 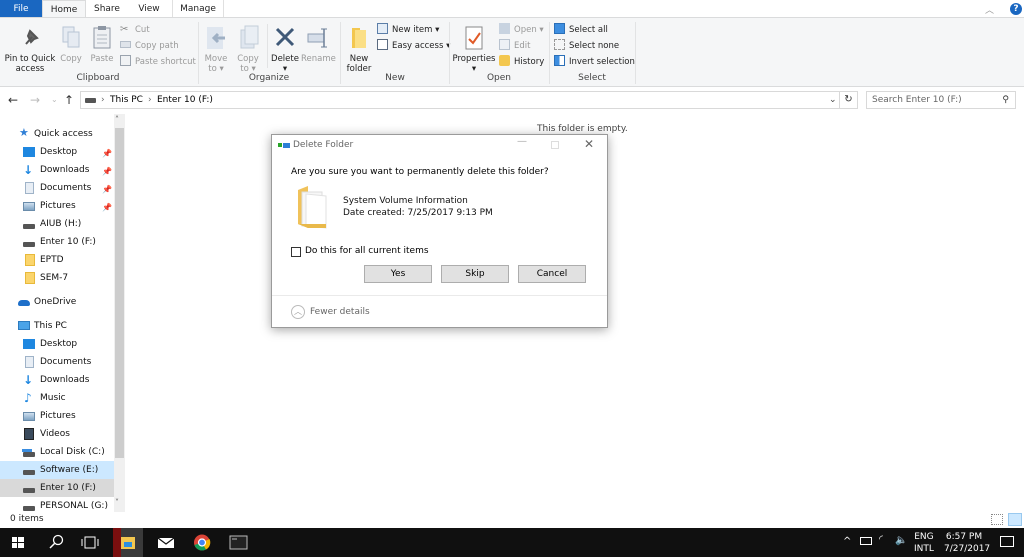 I want to click on terminal-taskbar-button, so click(x=238, y=542).